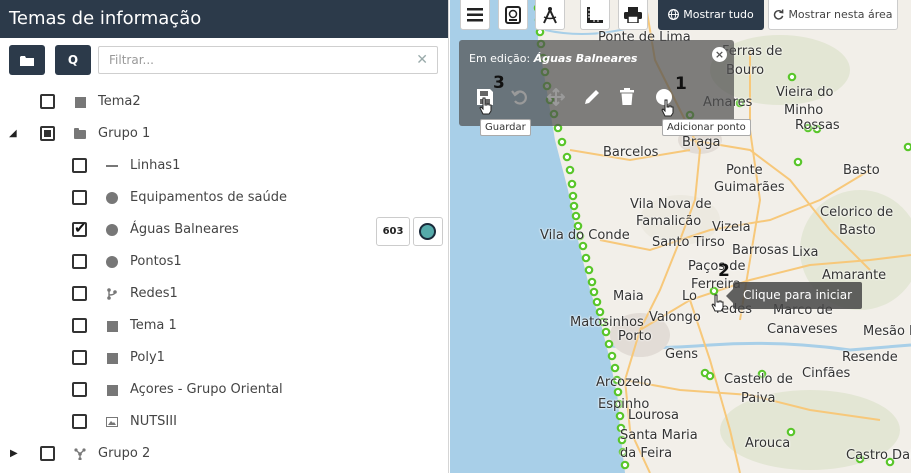 Image resolution: width=911 pixels, height=473 pixels. Describe the element at coordinates (805, 252) in the screenshot. I see `map-label: Lixa` at that location.